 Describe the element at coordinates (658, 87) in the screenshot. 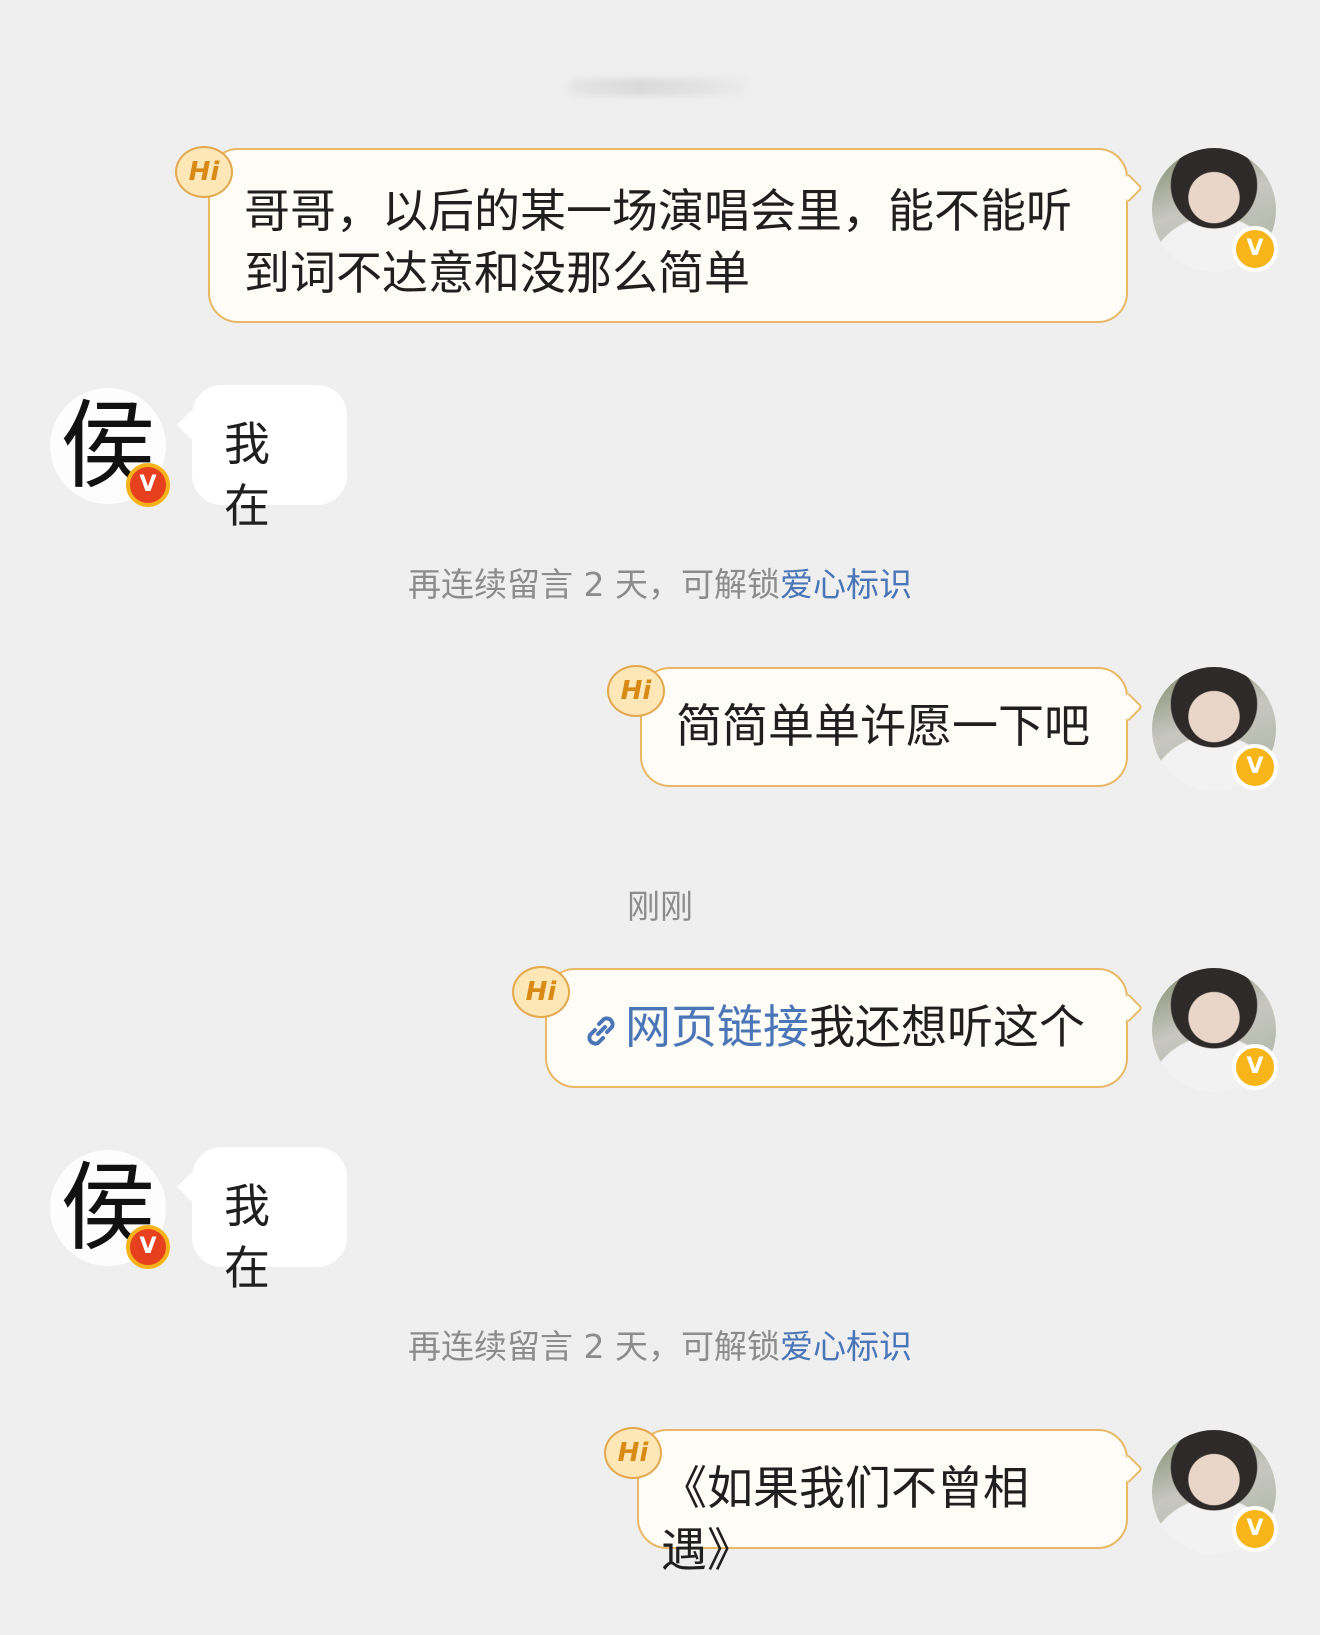

I see `blurred-header-text` at that location.